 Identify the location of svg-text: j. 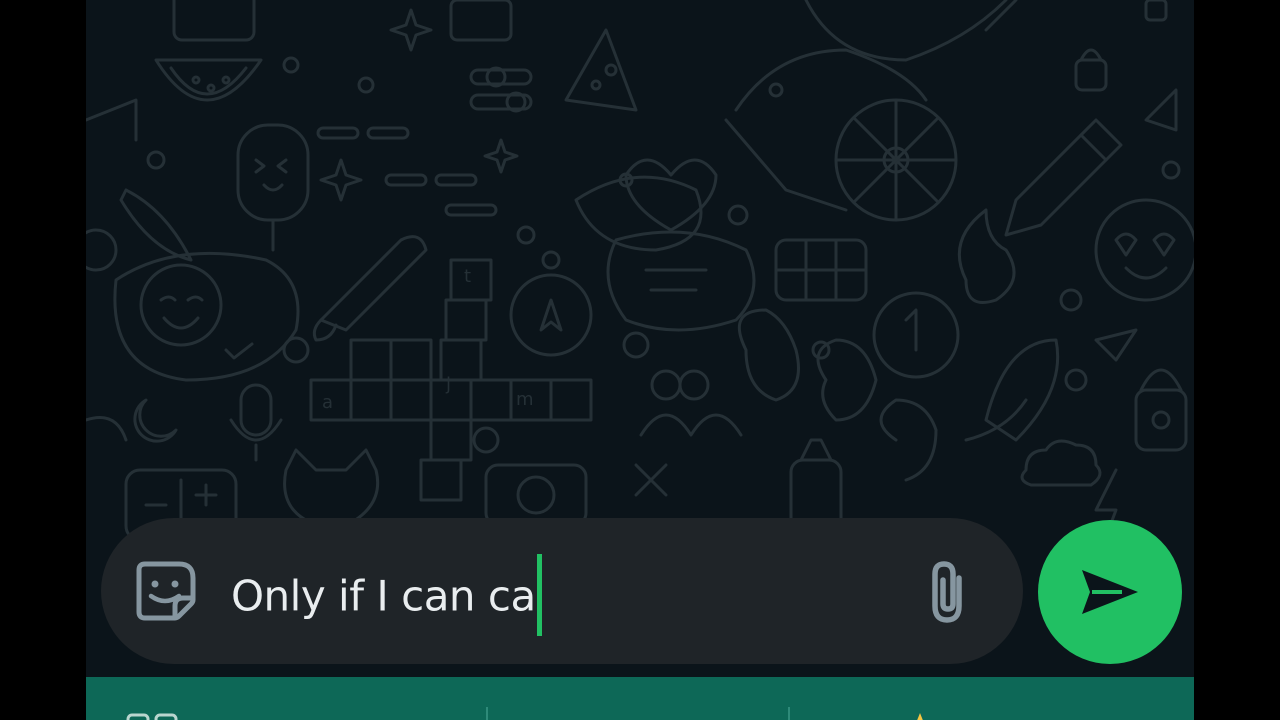
(448, 384).